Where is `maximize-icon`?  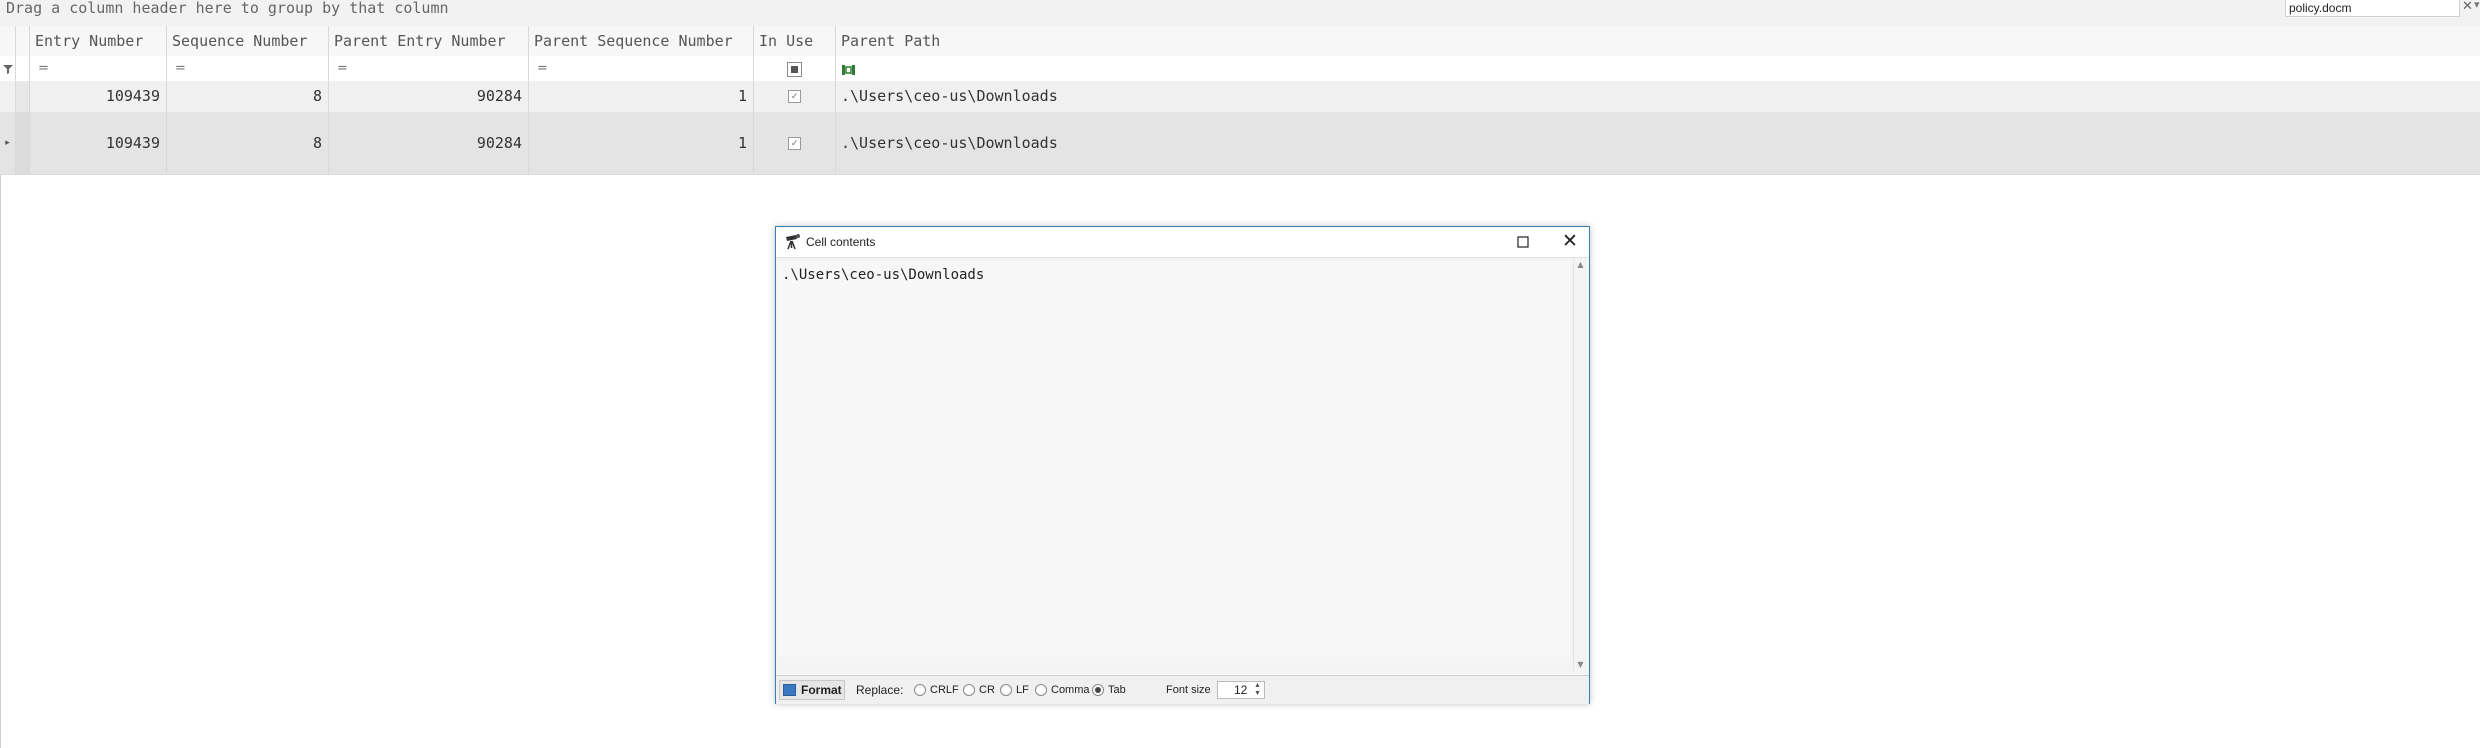
maximize-icon is located at coordinates (1523, 242).